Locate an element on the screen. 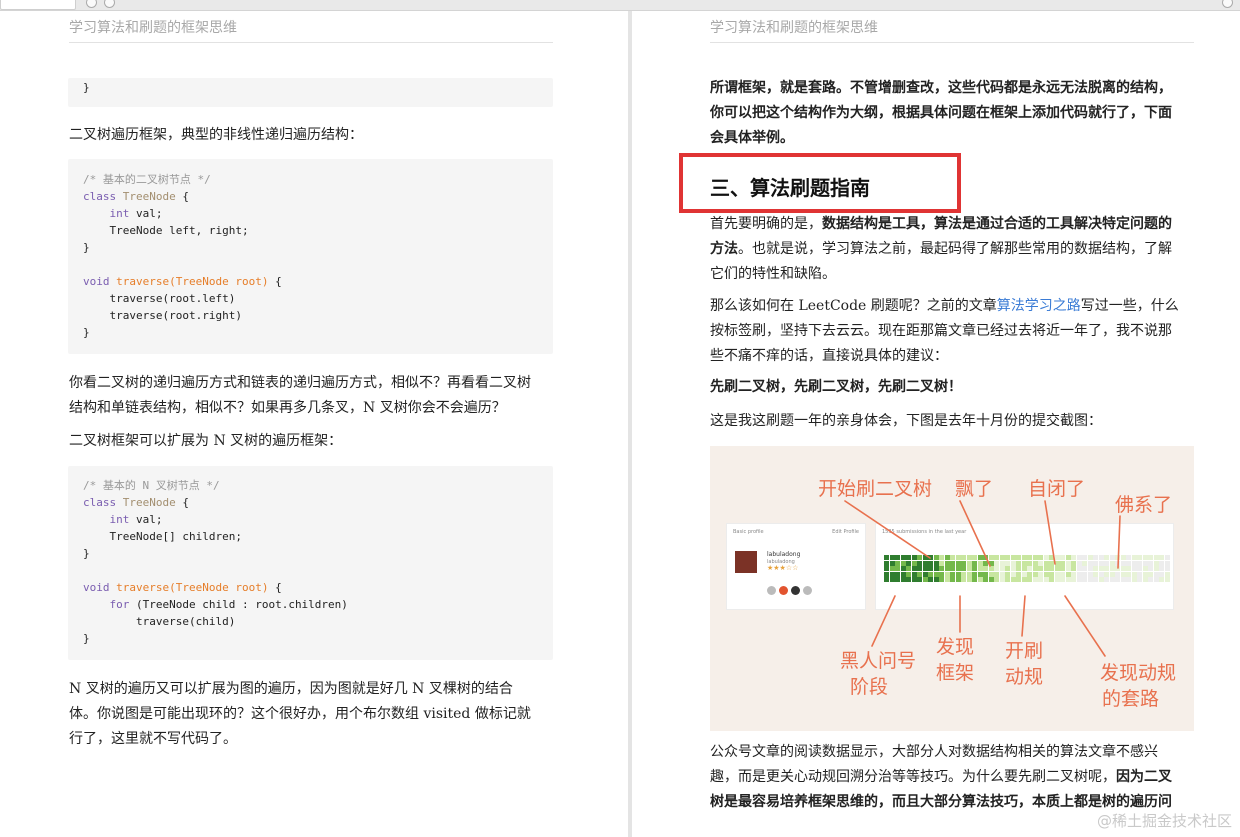 This screenshot has height=837, width=1240. back-icon is located at coordinates (91, 4).